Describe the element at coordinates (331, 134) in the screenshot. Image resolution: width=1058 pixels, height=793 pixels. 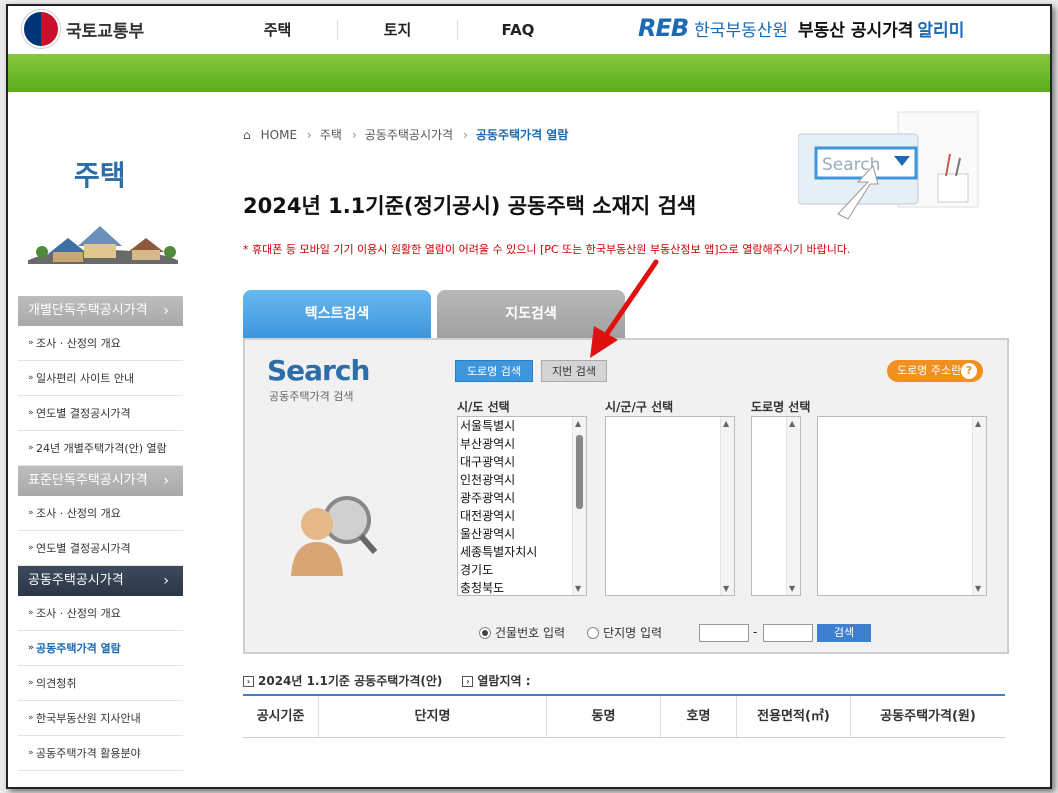
I see `breadcrumb-housing: 주택` at that location.